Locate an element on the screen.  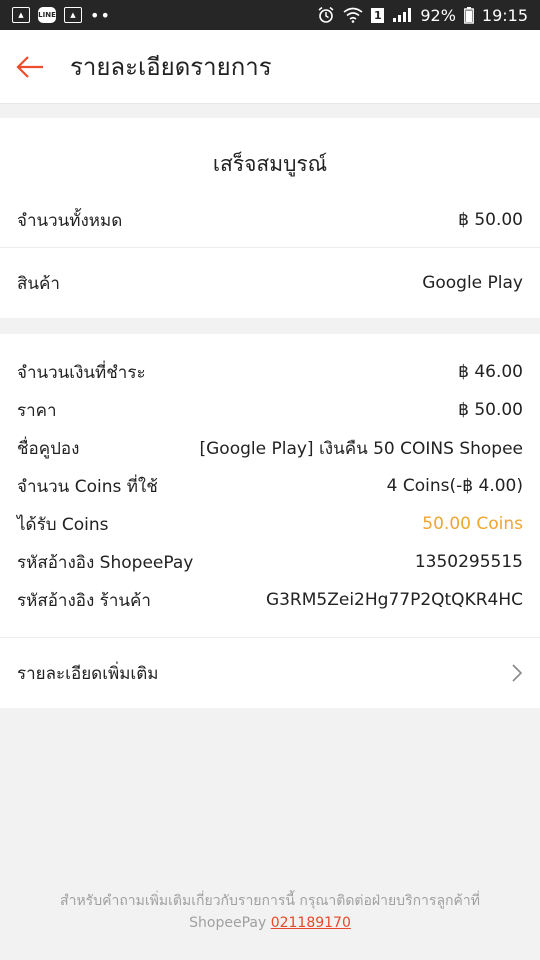
app-bar: รายละเอียดรายการ is located at coordinates (270, 67).